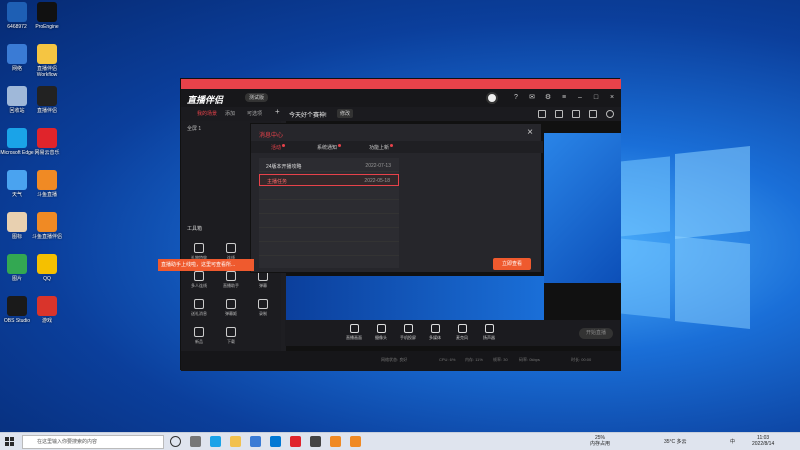 The width and height of the screenshot is (800, 450). I want to click on tool-item: 弹幕姬, so click(231, 308).